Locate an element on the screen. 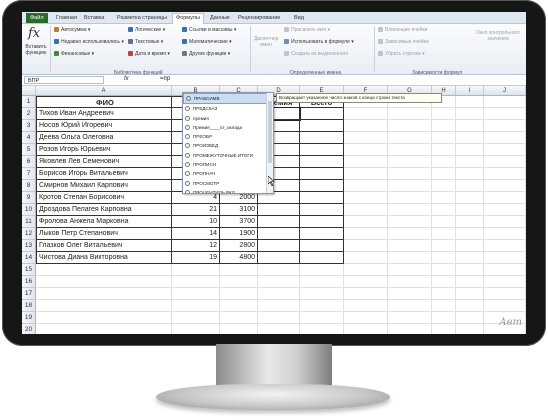  name-box: ВПР is located at coordinates (64, 80).